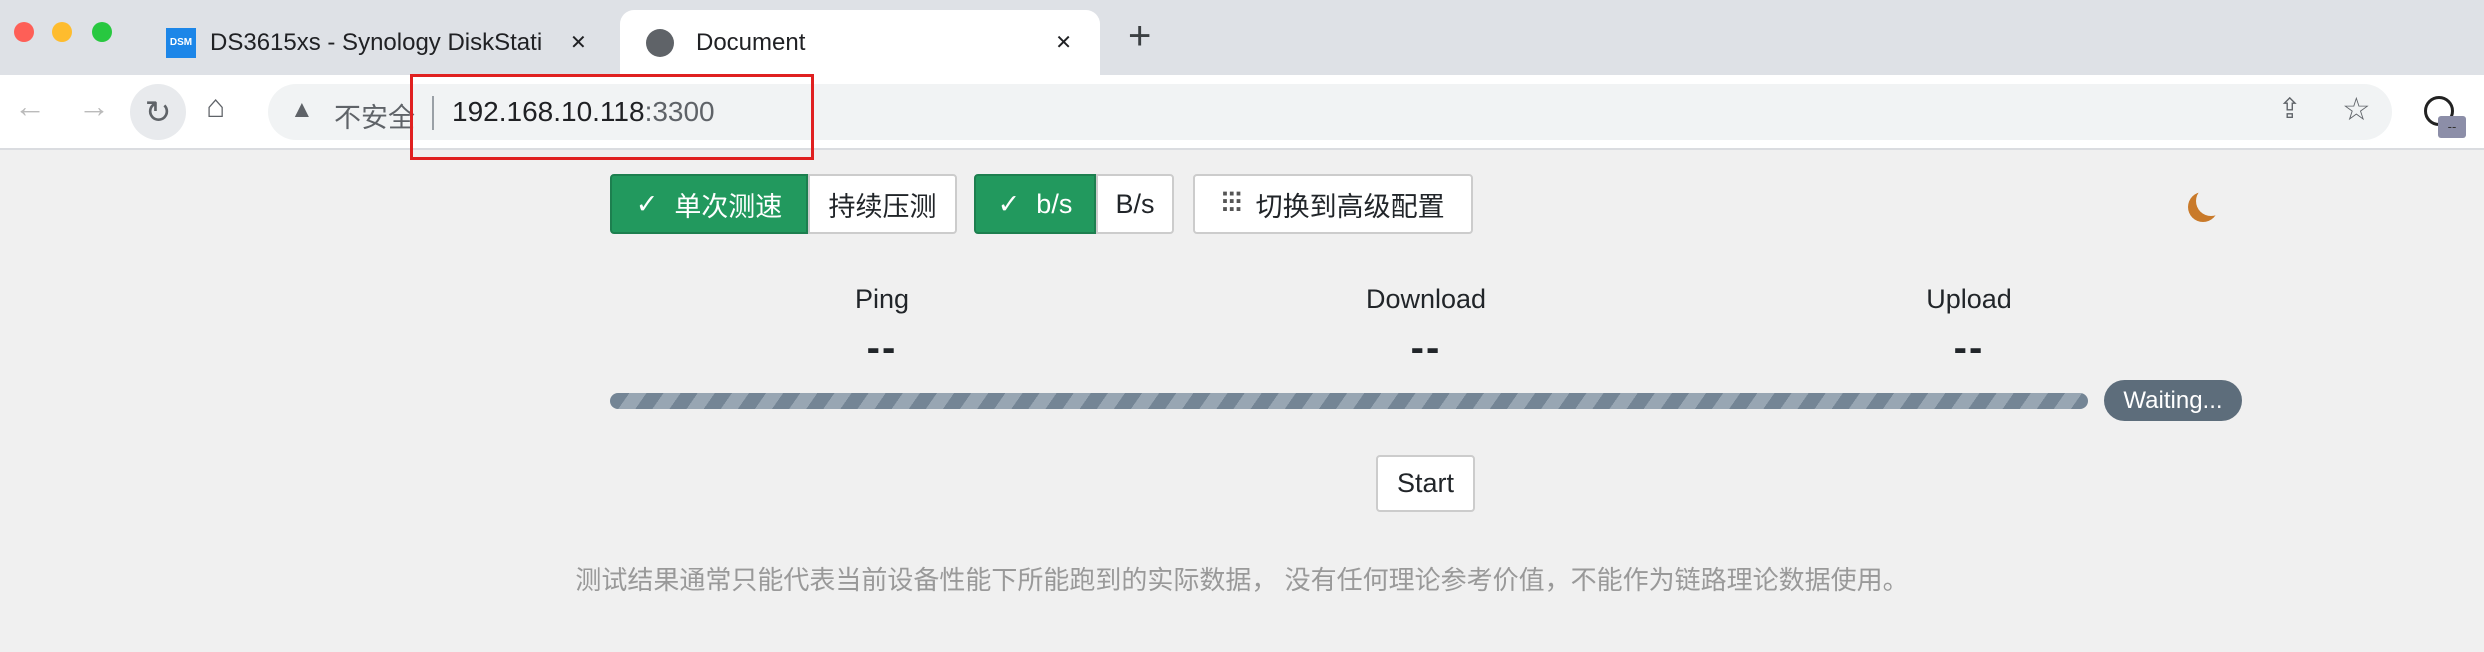 The image size is (2484, 652). Describe the element at coordinates (1139, 36) in the screenshot. I see `new-tab-button: +` at that location.